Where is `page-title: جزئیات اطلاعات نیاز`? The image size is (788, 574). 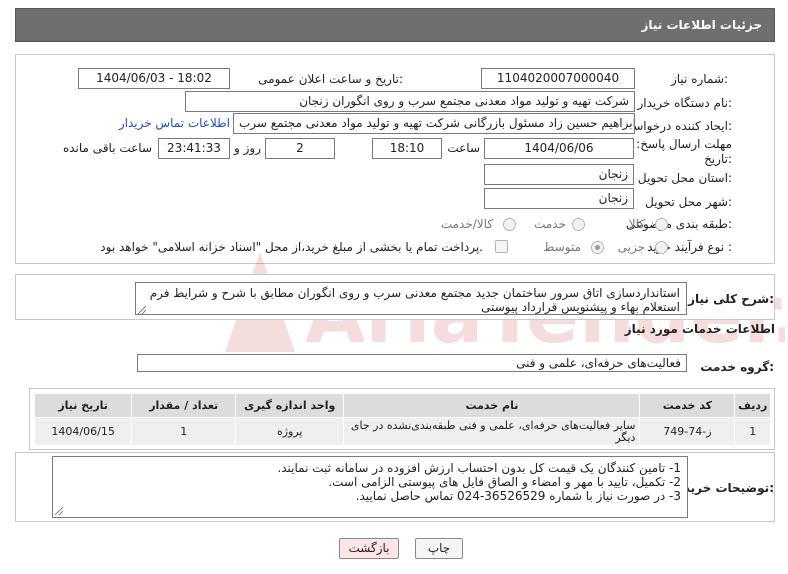
page-title: جزئیات اطلاعات نیاز is located at coordinates (395, 25).